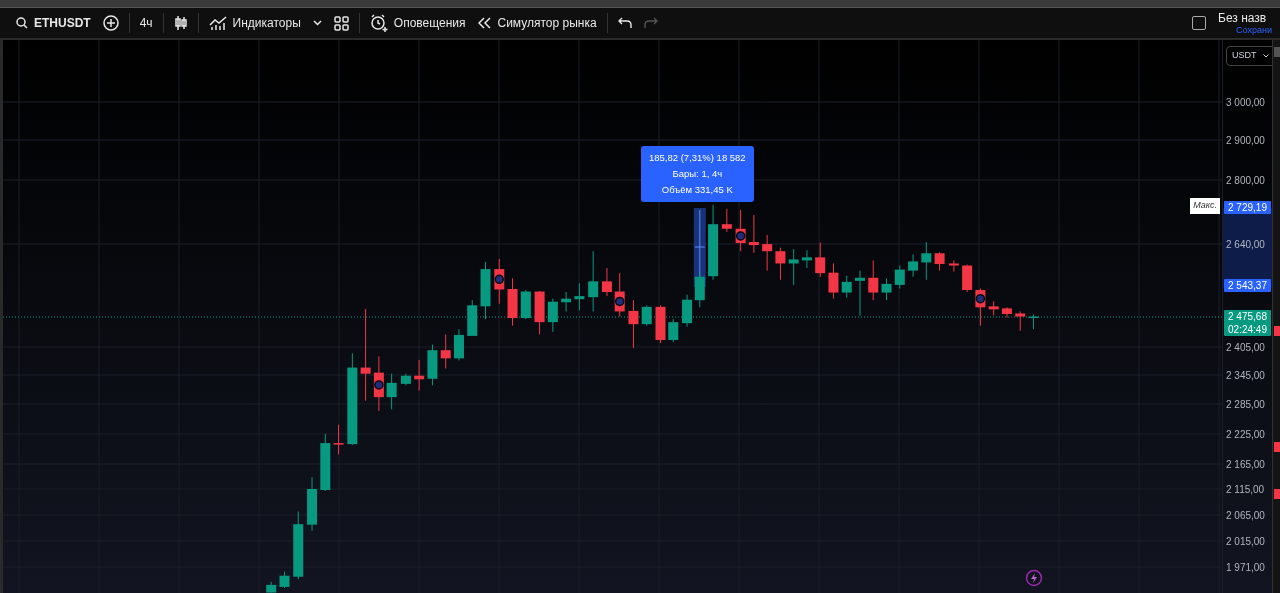 This screenshot has height=593, width=1280. Describe the element at coordinates (1247, 285) in the screenshot. I see `price-tag: 2 543,37` at that location.